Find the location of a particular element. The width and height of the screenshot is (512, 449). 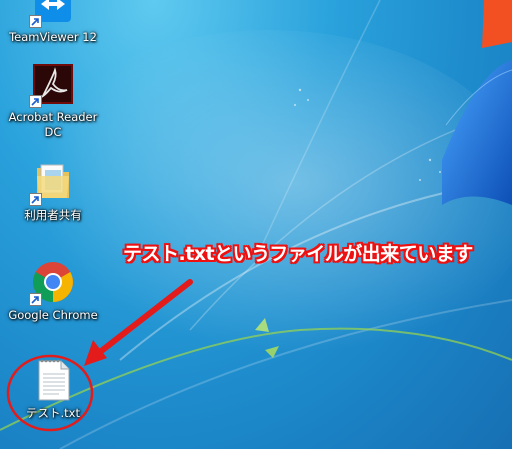

desktop-icon-teamviewer: TeamViewer 12 is located at coordinates (53, 22).